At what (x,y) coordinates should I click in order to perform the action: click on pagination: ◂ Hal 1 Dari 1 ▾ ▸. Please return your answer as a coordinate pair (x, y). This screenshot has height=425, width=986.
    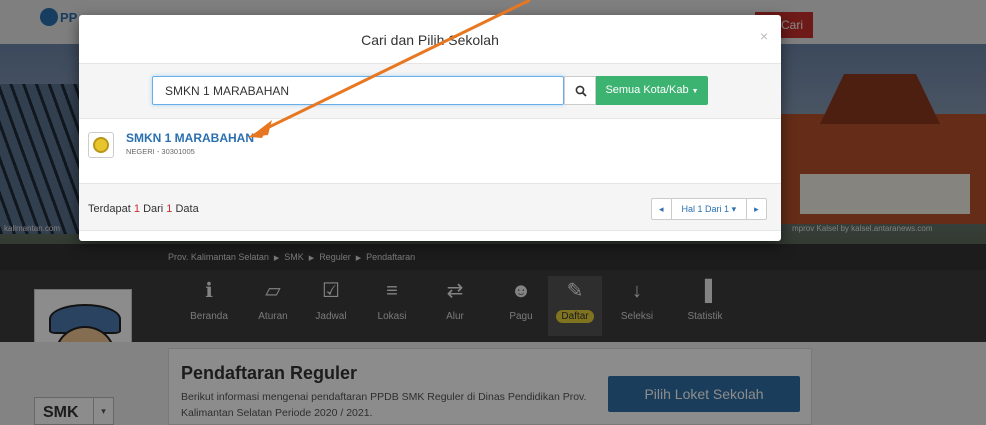
    Looking at the image, I should click on (709, 209).